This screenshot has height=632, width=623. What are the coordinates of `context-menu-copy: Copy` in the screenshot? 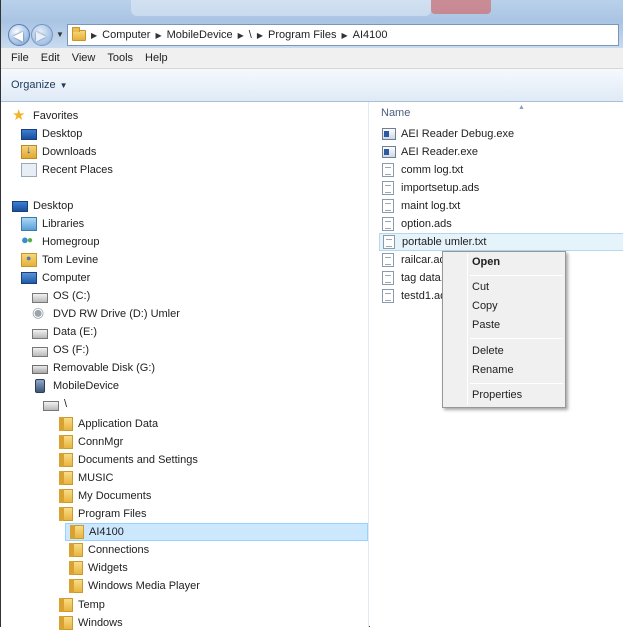 It's located at (485, 306).